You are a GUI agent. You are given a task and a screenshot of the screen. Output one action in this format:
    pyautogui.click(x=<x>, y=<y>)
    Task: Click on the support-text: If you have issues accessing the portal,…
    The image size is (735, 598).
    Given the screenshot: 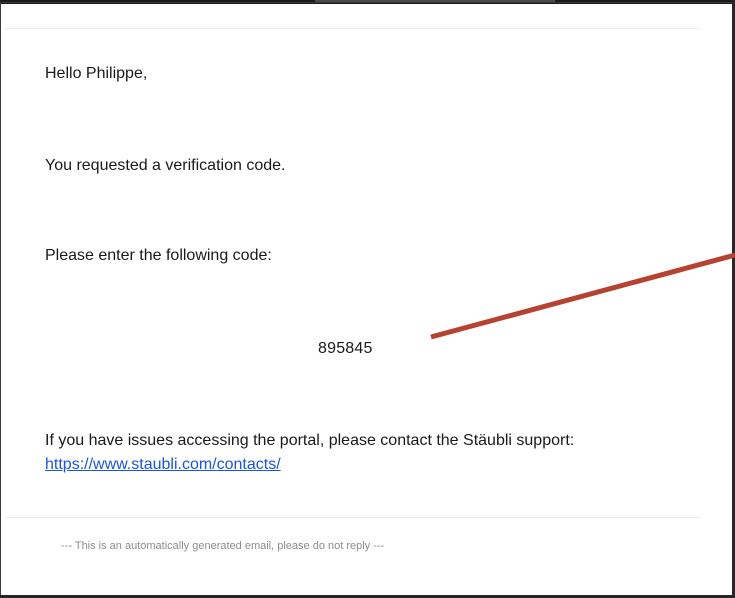 What is the action you would take?
    pyautogui.click(x=310, y=440)
    